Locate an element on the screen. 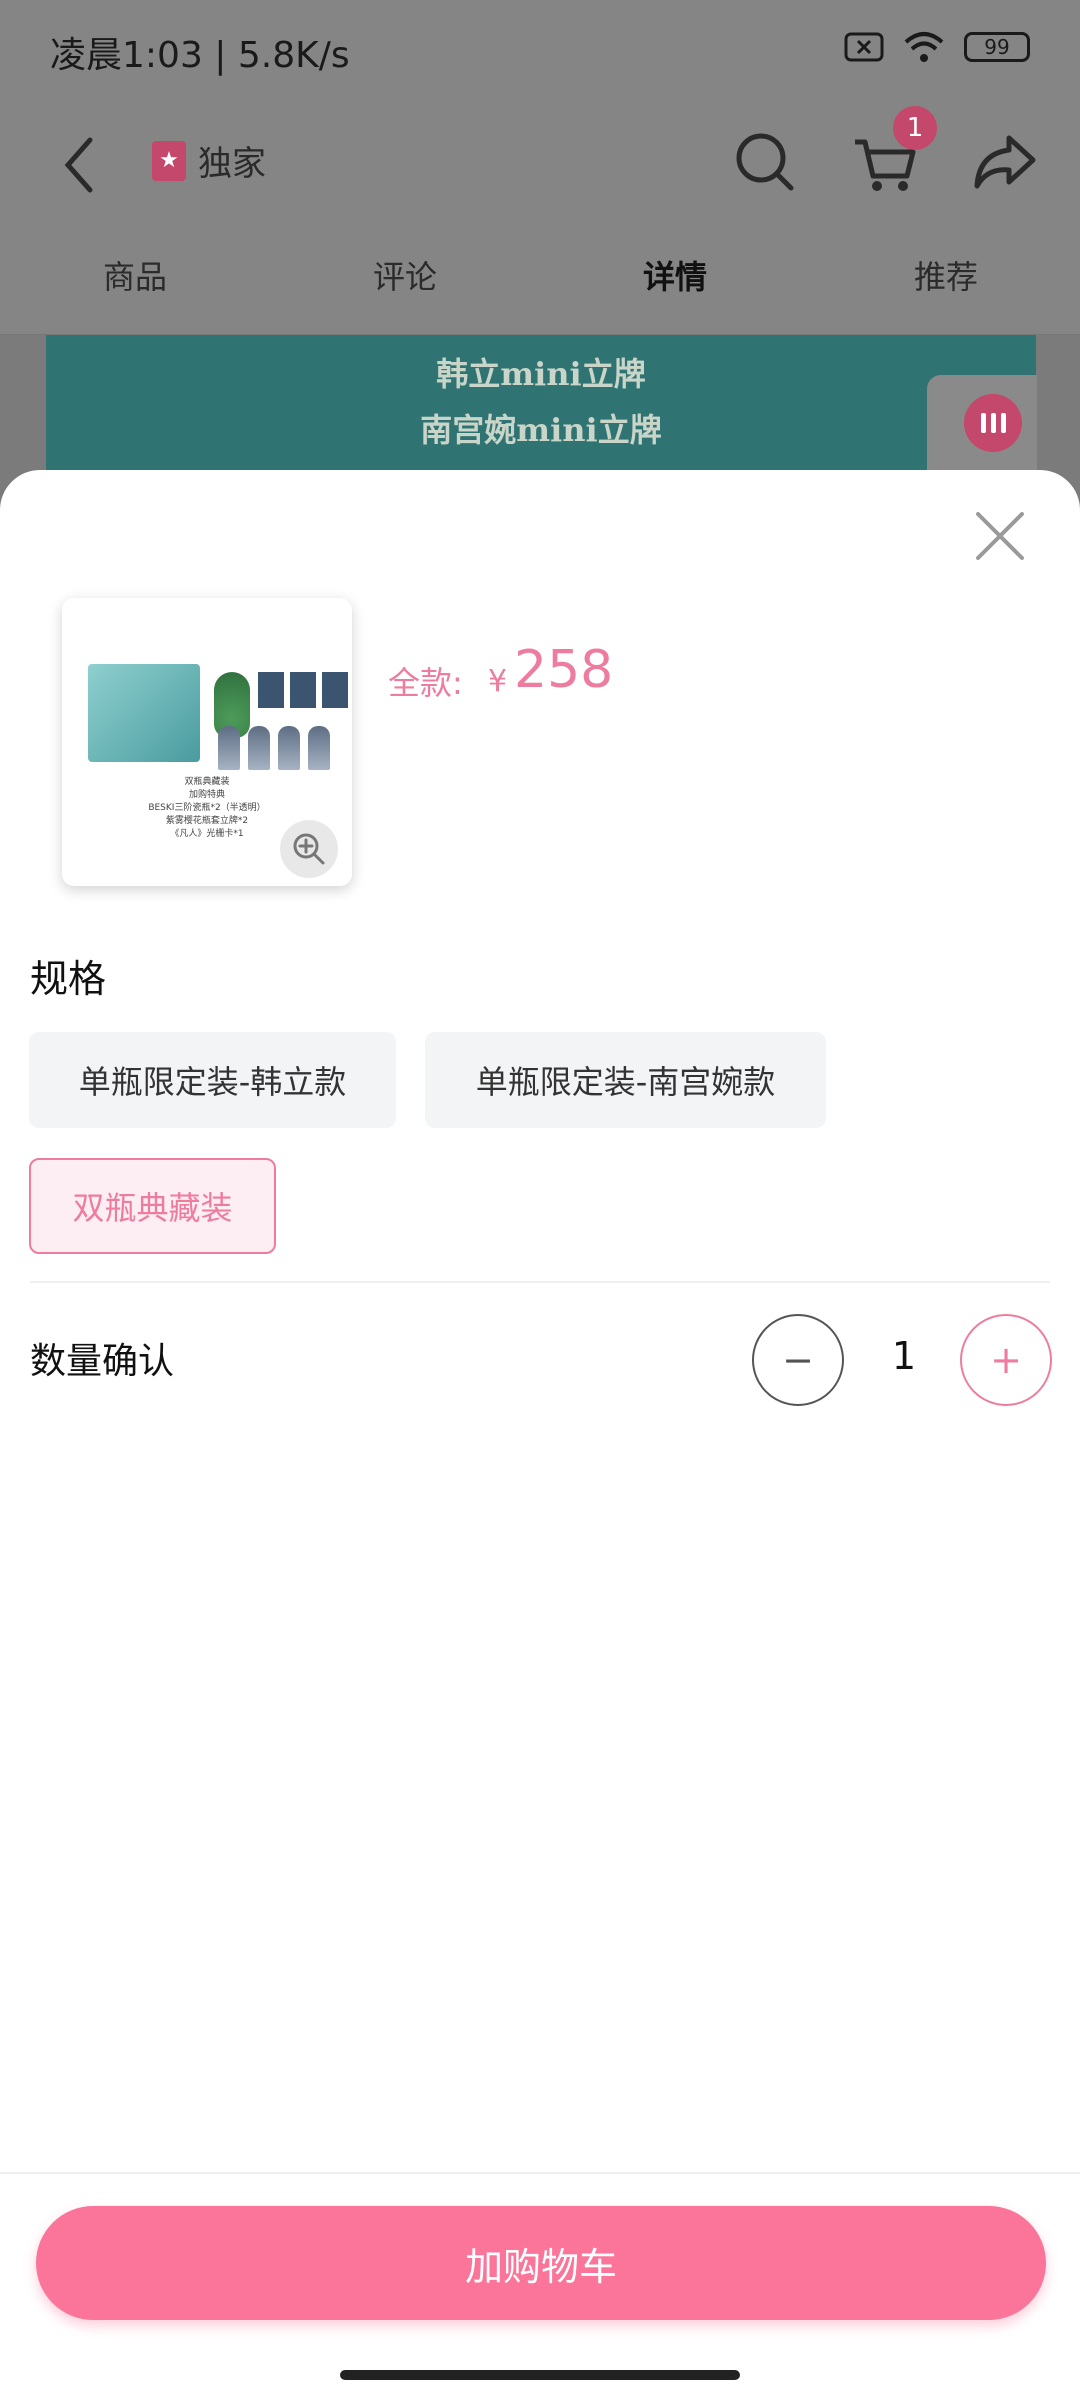 The width and height of the screenshot is (1080, 2400). detail-banner: 韩立mini立牌 南宫婉mini立牌 is located at coordinates (541, 405).